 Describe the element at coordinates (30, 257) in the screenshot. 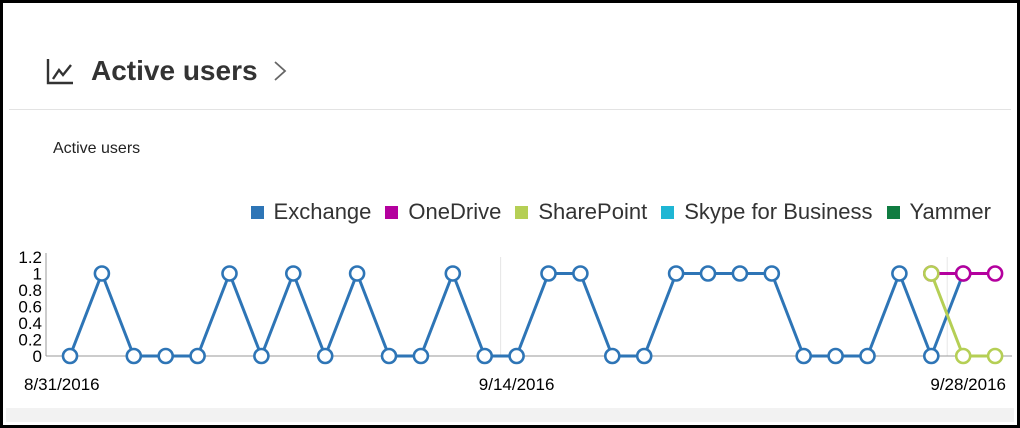

I see `y-tick-label: 1.2` at that location.